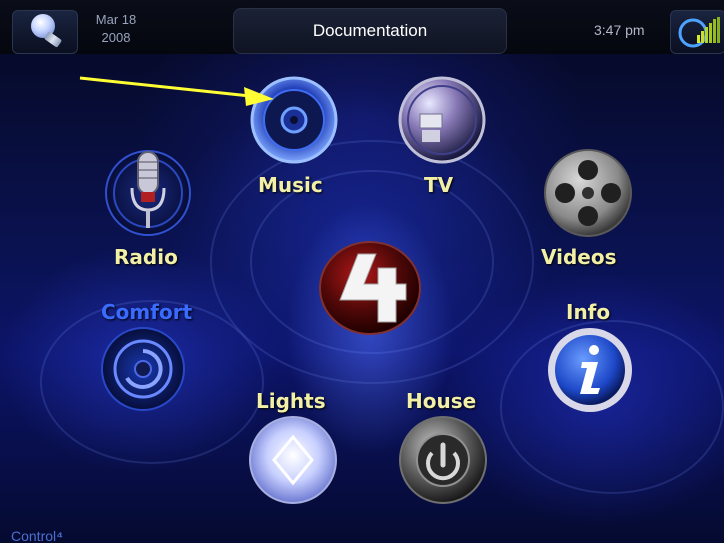  What do you see at coordinates (370, 288) in the screenshot?
I see `control4-logo-icon` at bounding box center [370, 288].